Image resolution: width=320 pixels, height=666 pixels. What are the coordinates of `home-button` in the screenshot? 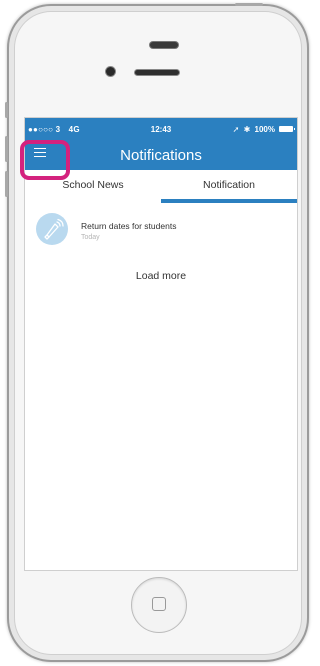 It's located at (159, 605).